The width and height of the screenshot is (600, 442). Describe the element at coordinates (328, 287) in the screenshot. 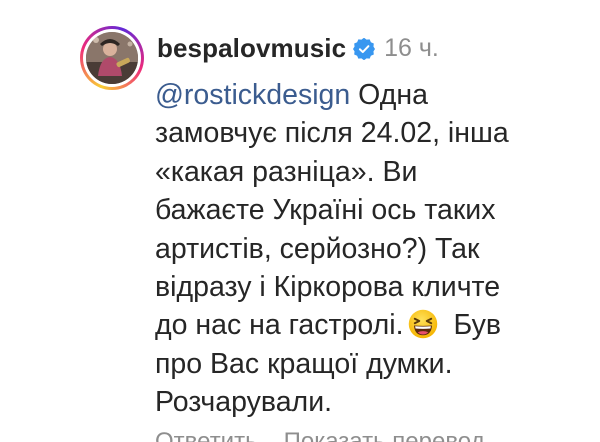

I see `comment-line-6: відразу і Кіркорова кличте` at that location.